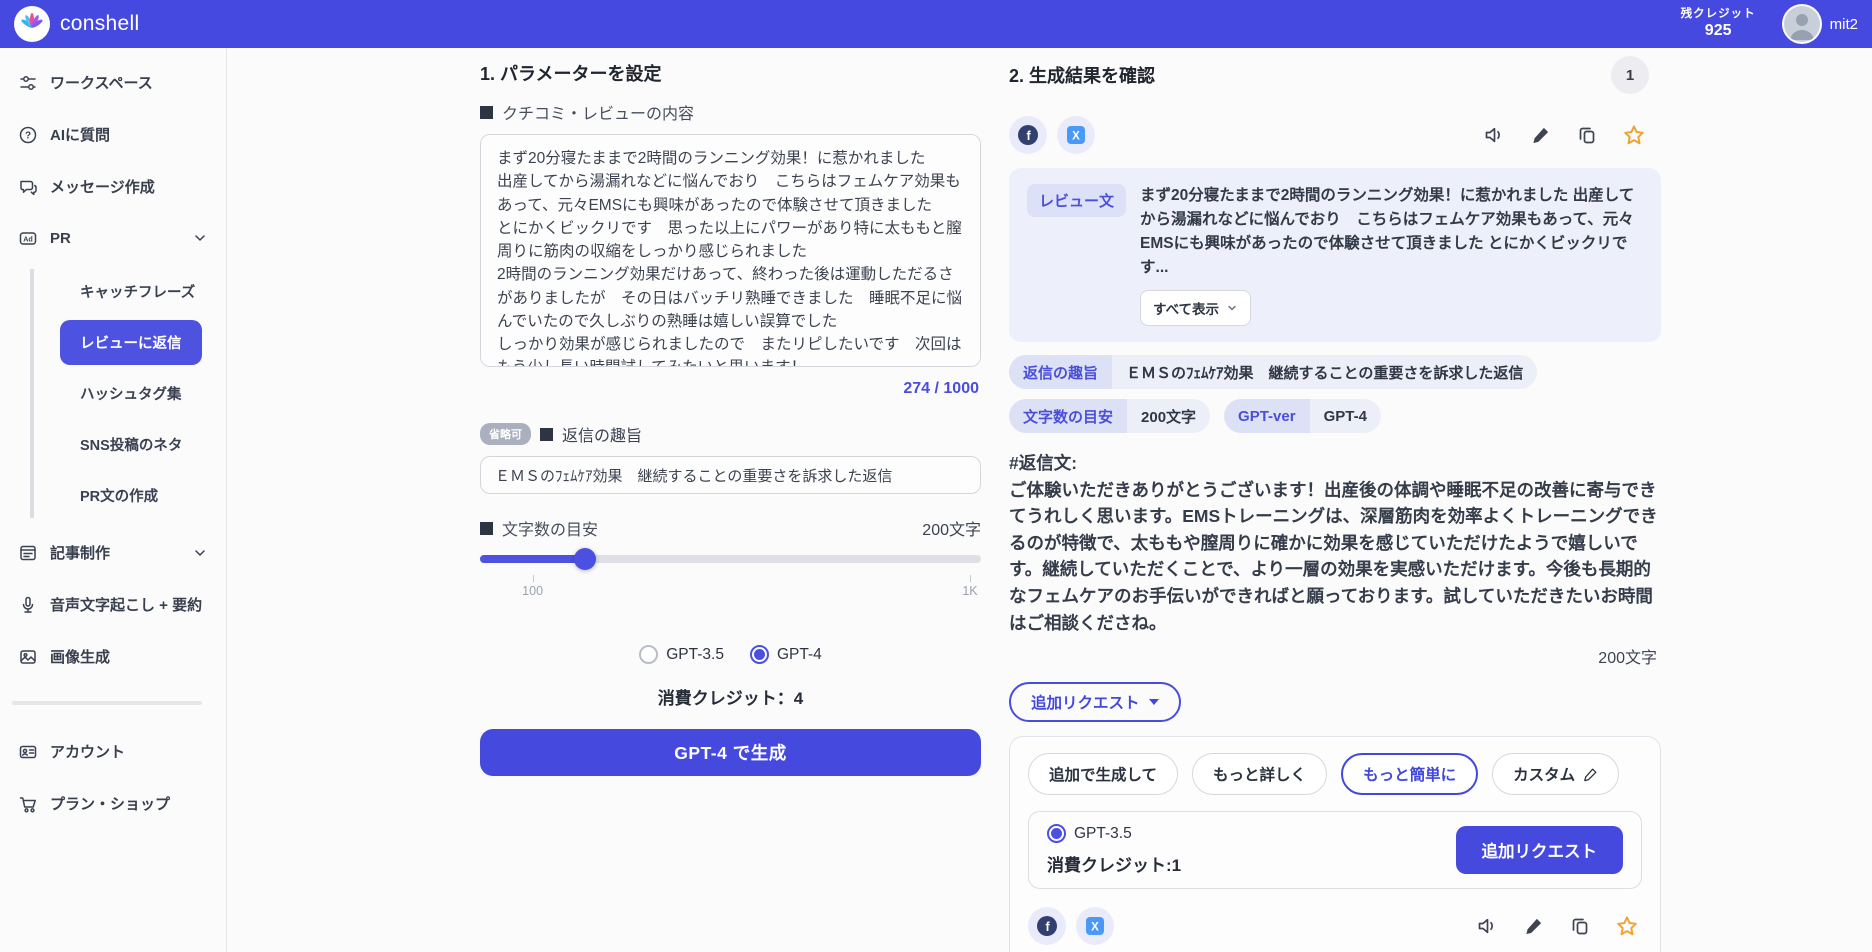 This screenshot has height=952, width=1872. Describe the element at coordinates (131, 393) in the screenshot. I see `sidebar-item-hashtags: ハッシュタグ集` at that location.